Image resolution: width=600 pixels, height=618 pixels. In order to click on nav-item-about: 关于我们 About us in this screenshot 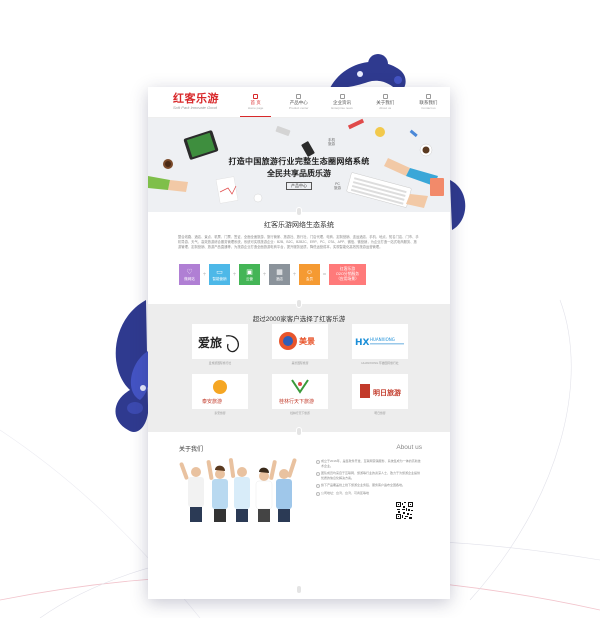, I will do `click(385, 102)`.